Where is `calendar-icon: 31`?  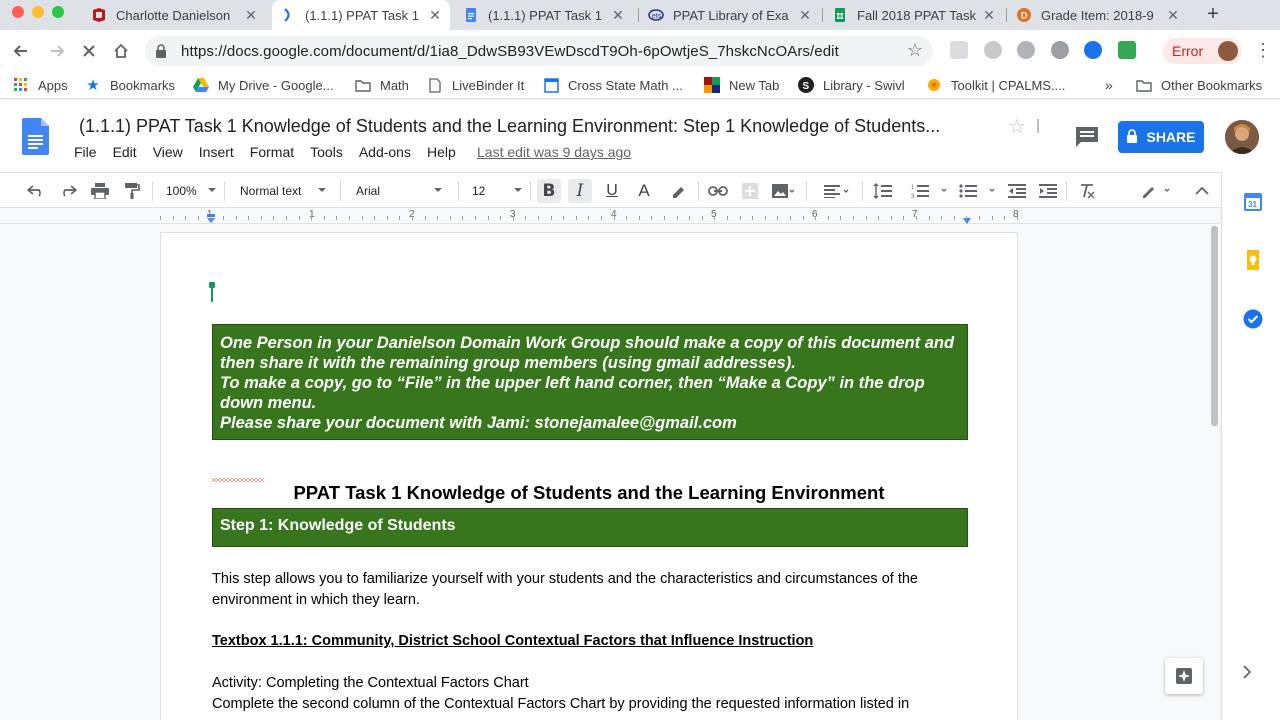
calendar-icon: 31 is located at coordinates (1253, 202).